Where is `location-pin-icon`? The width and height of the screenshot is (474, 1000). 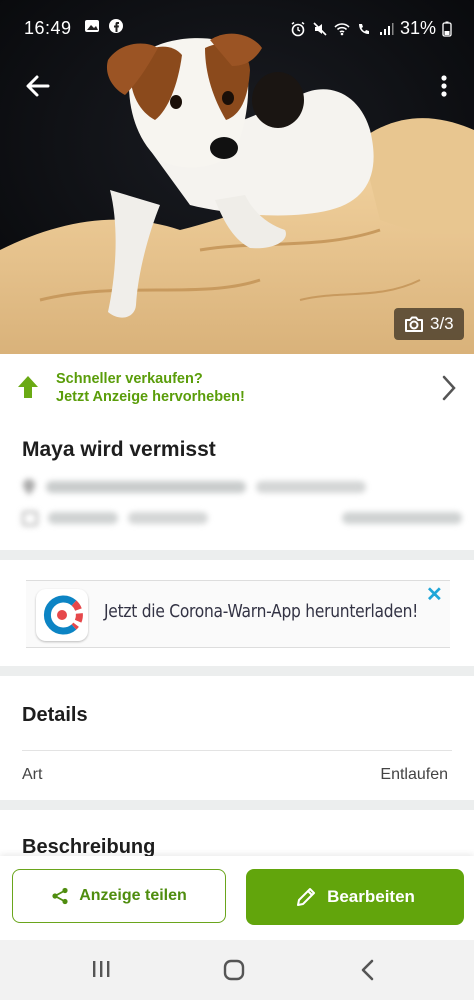 location-pin-icon is located at coordinates (29, 487).